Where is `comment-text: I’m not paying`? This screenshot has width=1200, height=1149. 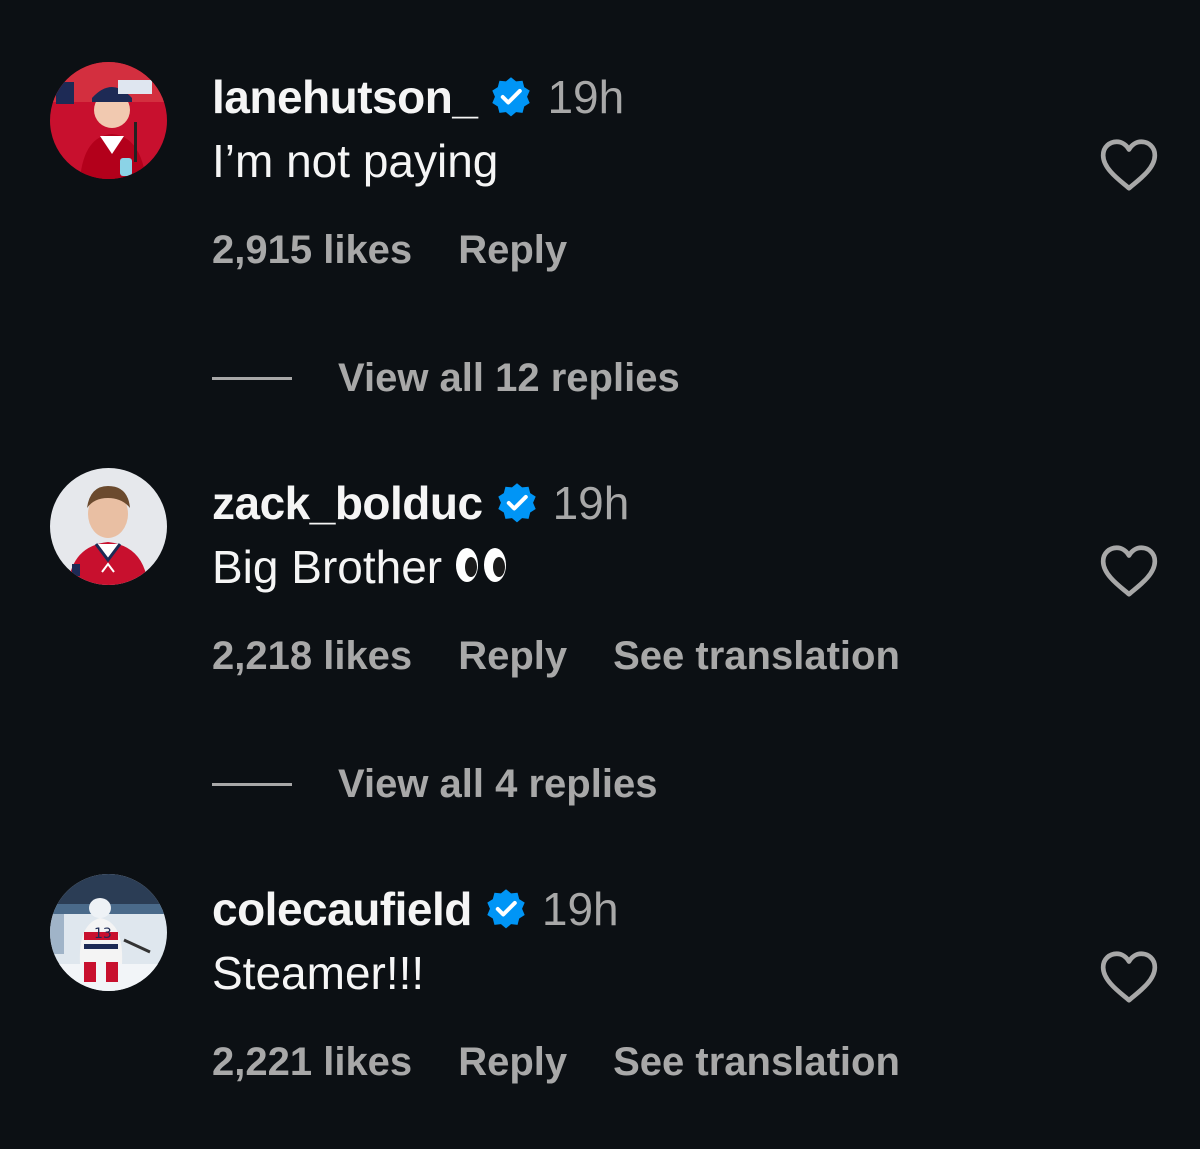 comment-text: I’m not paying is located at coordinates (355, 161).